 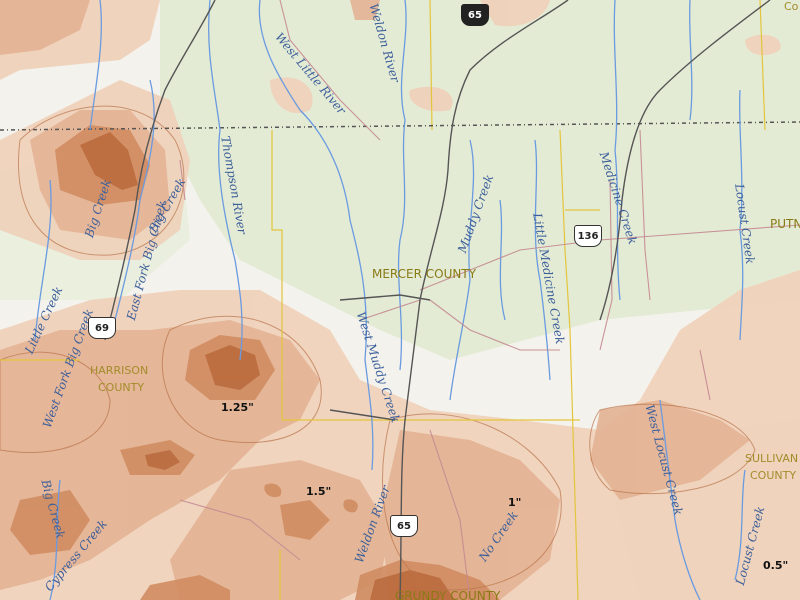 What do you see at coordinates (588, 236) in the screenshot?
I see `highway-shield-us136: 136` at bounding box center [588, 236].